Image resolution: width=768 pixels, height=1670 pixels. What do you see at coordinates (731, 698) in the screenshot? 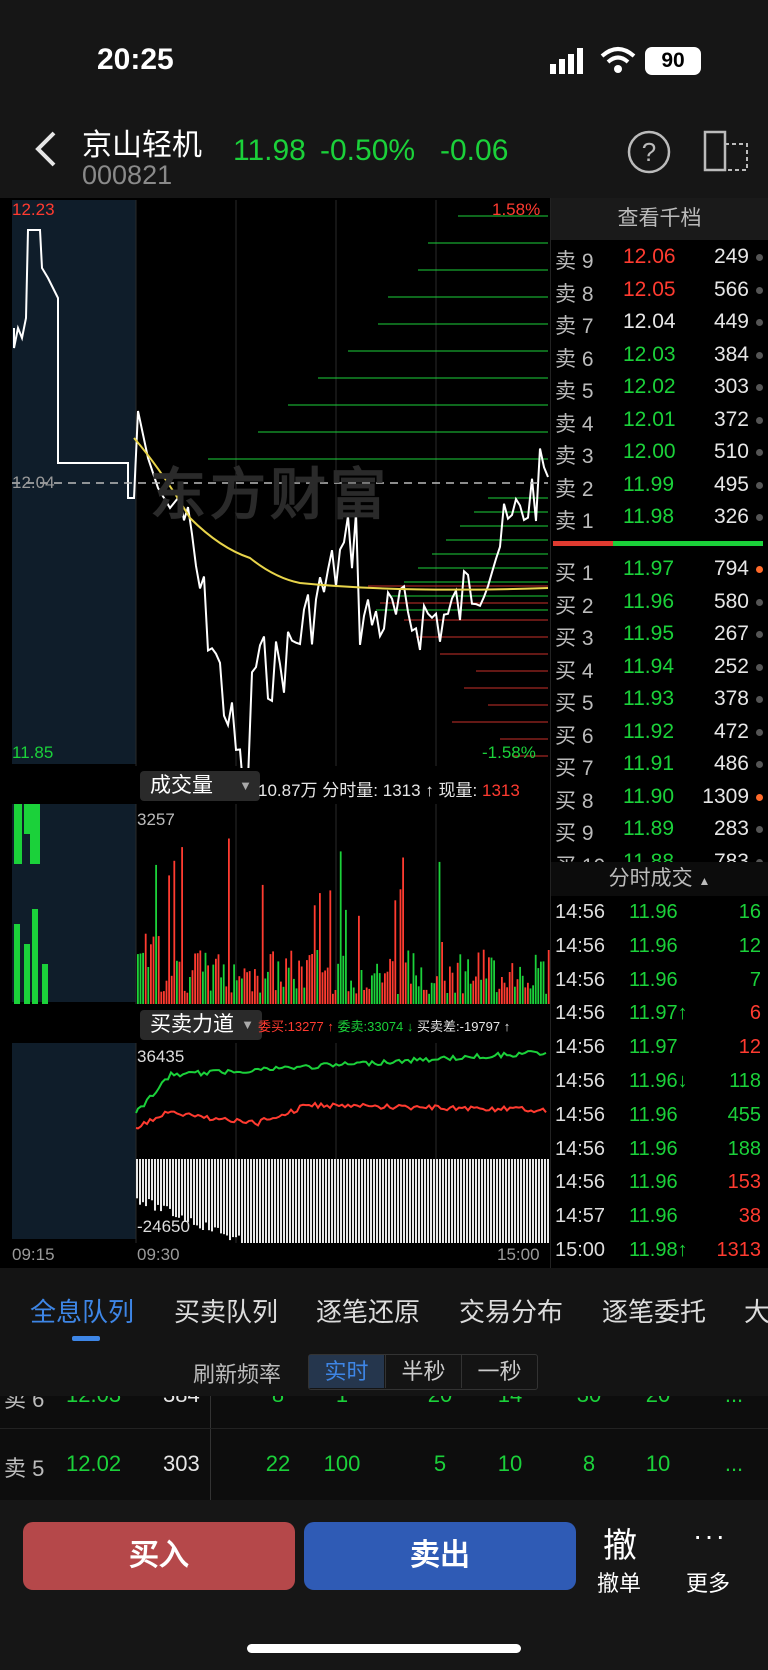
I see `bid-volume: 378` at bounding box center [731, 698].